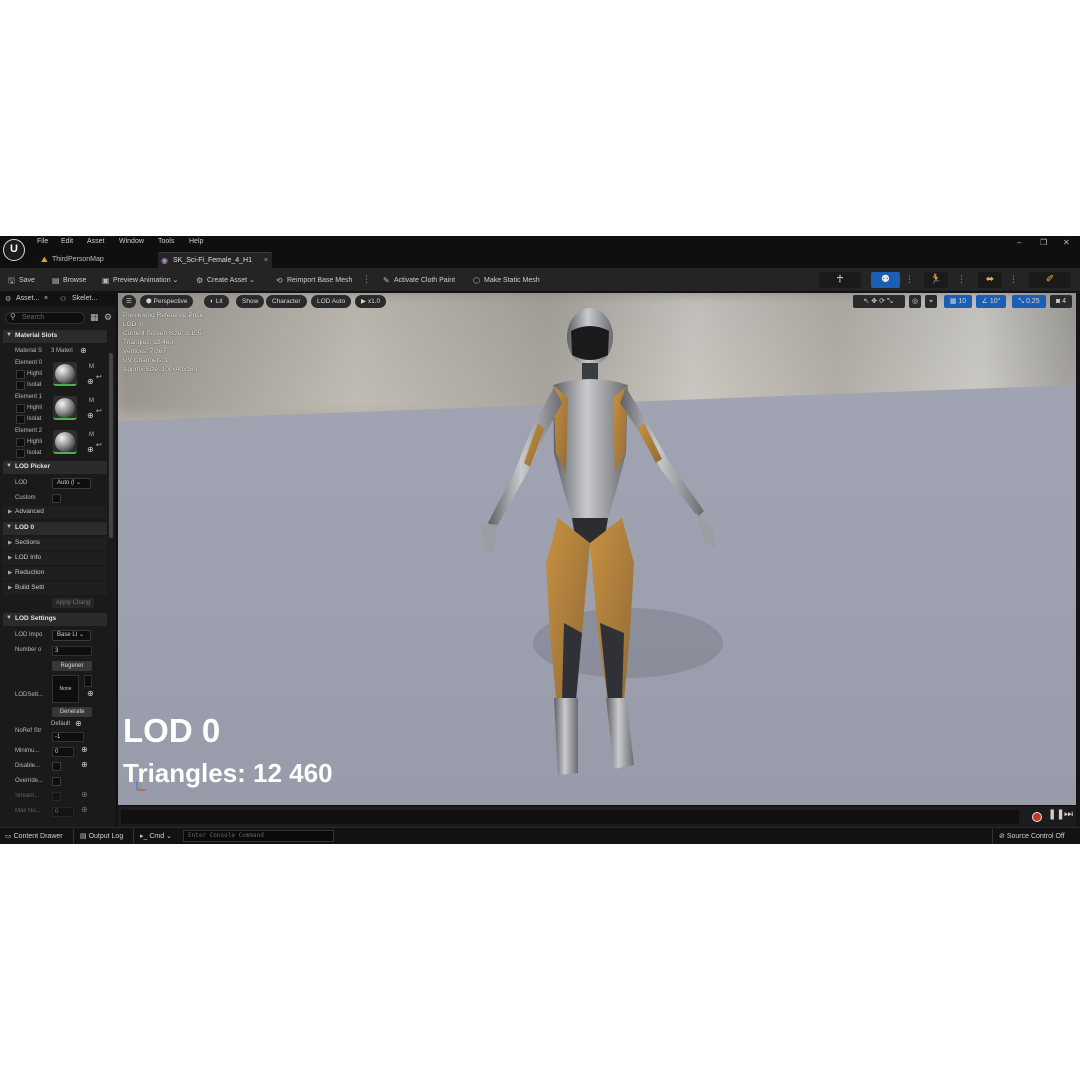  Describe the element at coordinates (958, 301) in the screenshot. I see `grid-snap-button: ▦ 10` at that location.